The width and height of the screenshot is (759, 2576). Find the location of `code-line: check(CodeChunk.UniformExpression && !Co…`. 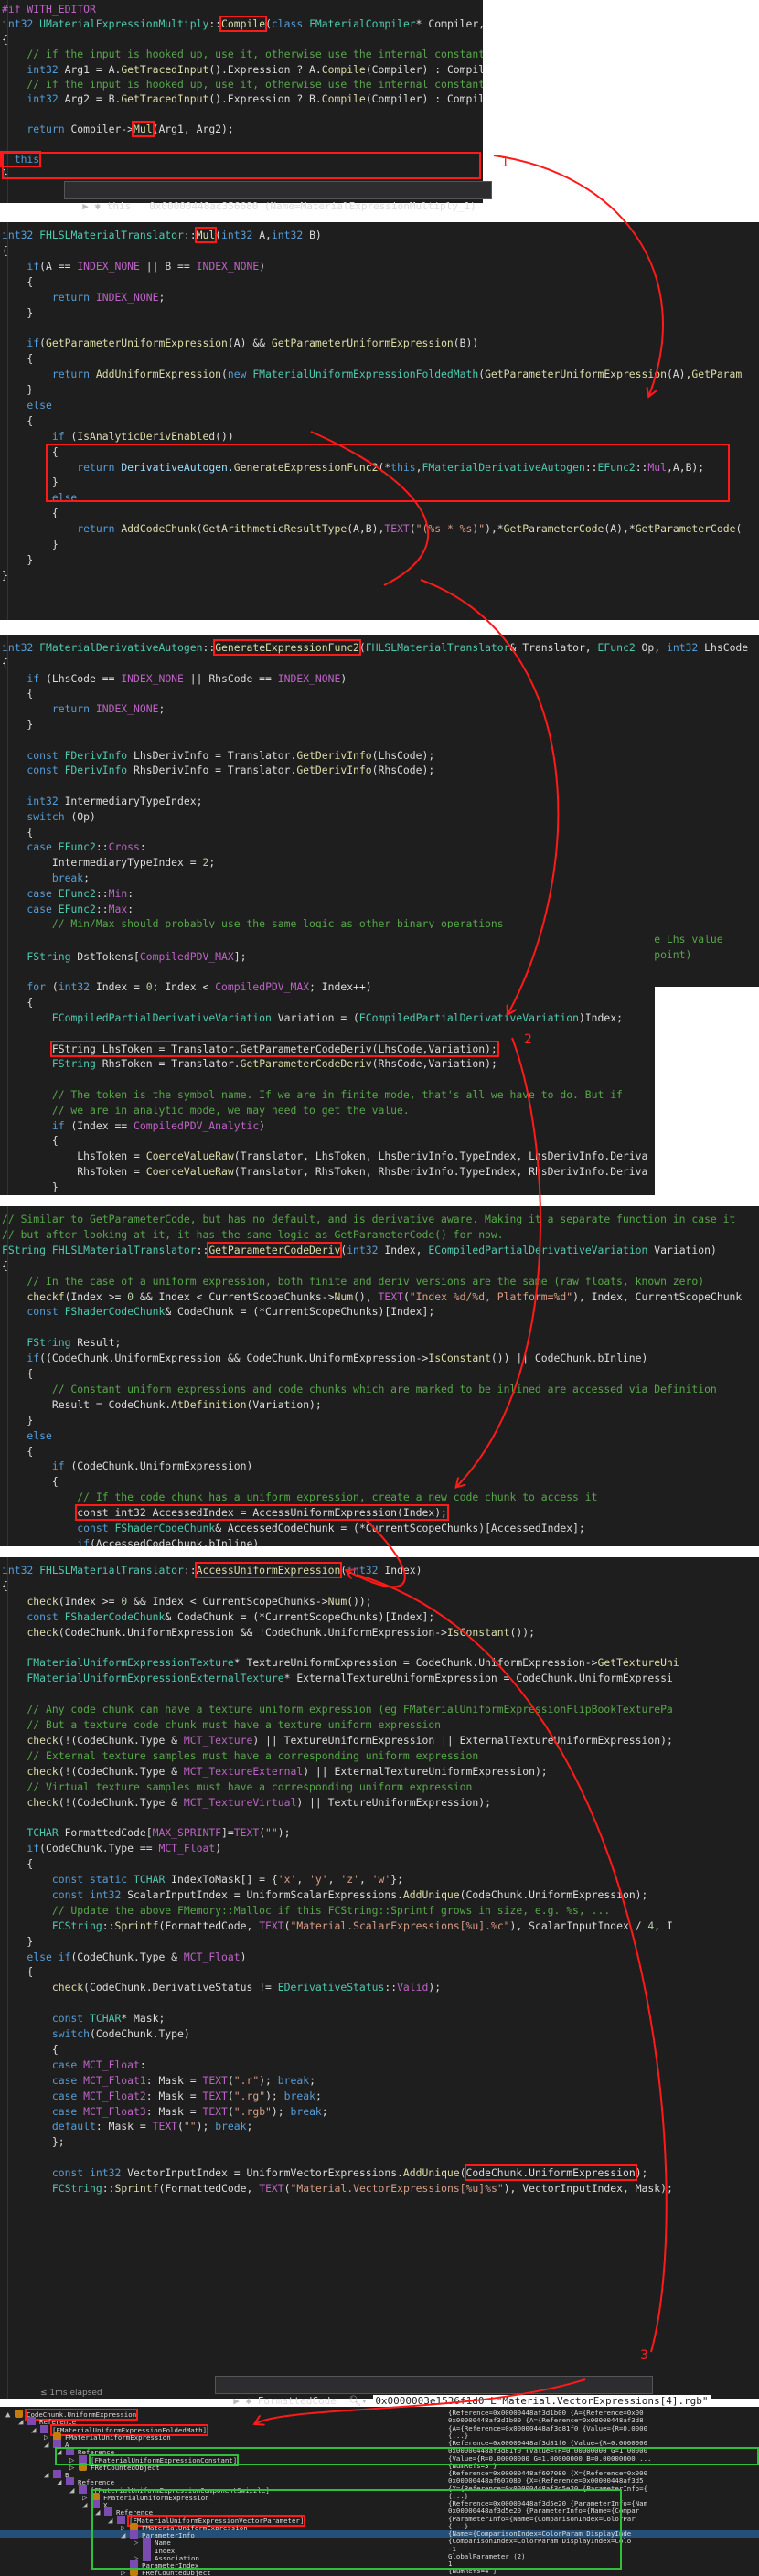

code-line: check(CodeChunk.UniformExpression && !Co… is located at coordinates (379, 1632).